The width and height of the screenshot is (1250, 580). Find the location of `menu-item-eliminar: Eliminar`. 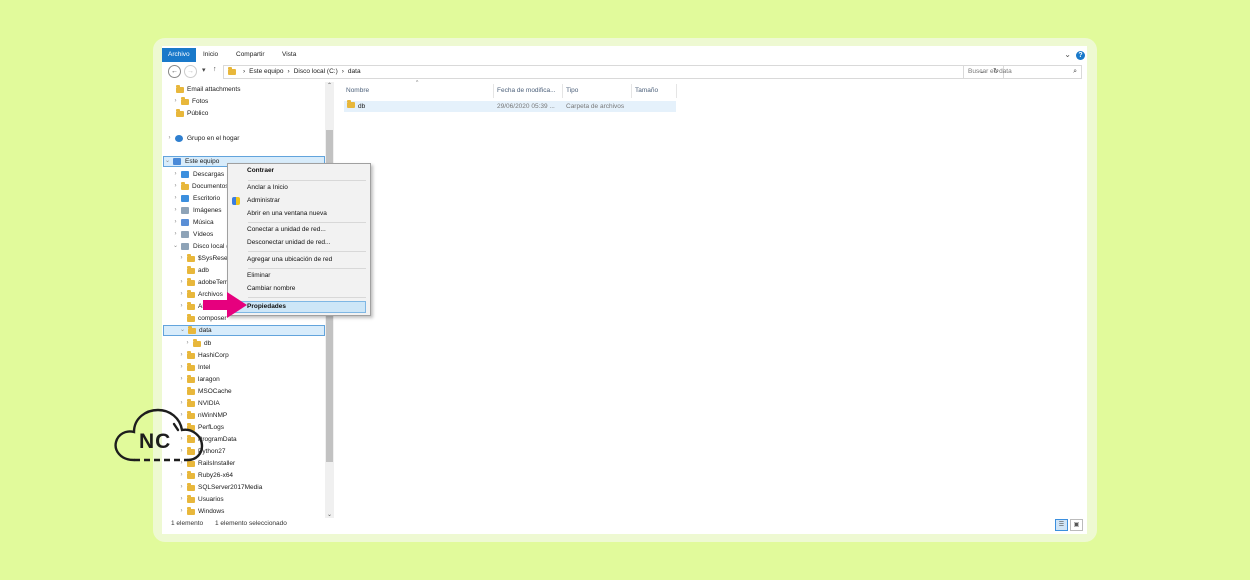

menu-item-eliminar: Eliminar is located at coordinates (258, 276).